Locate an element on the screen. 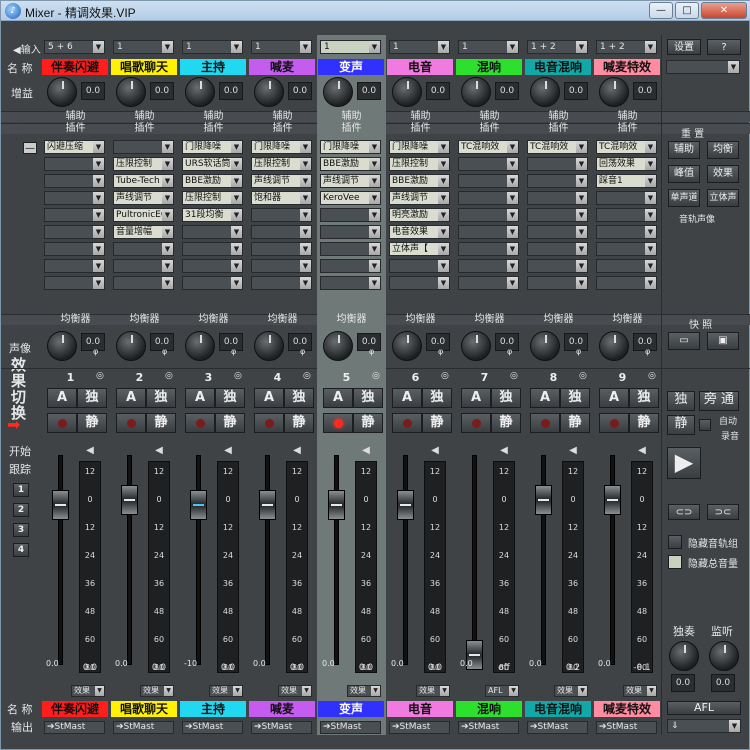 The height and width of the screenshot is (750, 750). open-snapshot-button: ▭ is located at coordinates (684, 341).